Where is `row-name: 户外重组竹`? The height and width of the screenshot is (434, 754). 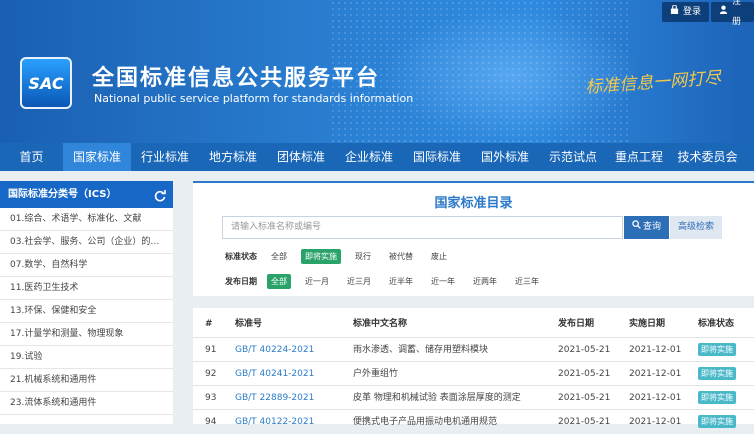 row-name: 户外重组竹 is located at coordinates (376, 374).